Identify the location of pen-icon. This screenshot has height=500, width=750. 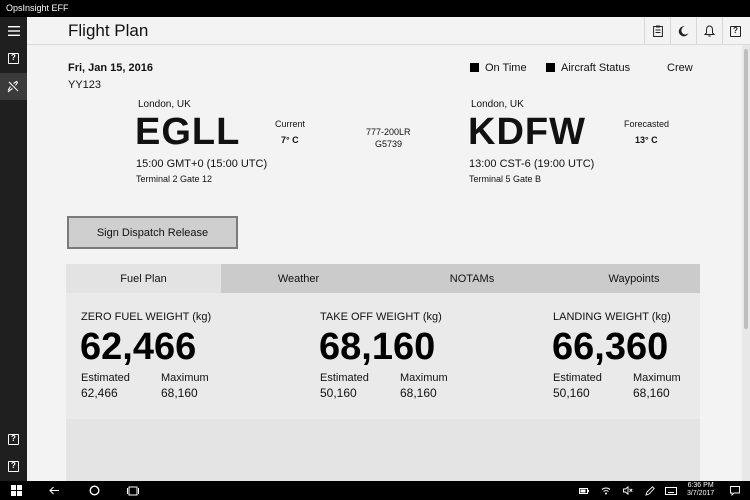
(650, 490).